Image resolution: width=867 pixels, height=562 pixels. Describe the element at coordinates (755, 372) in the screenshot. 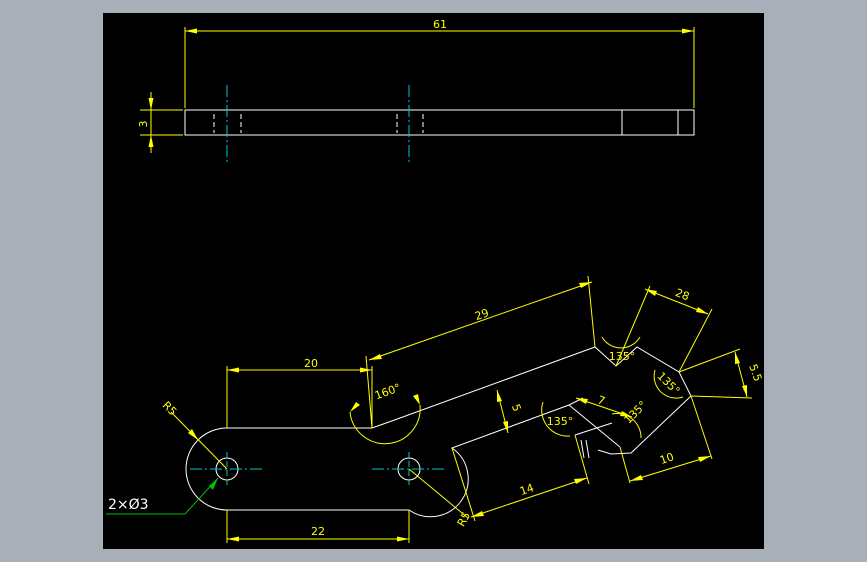

I see `dim-5-5-label: 5.5` at that location.